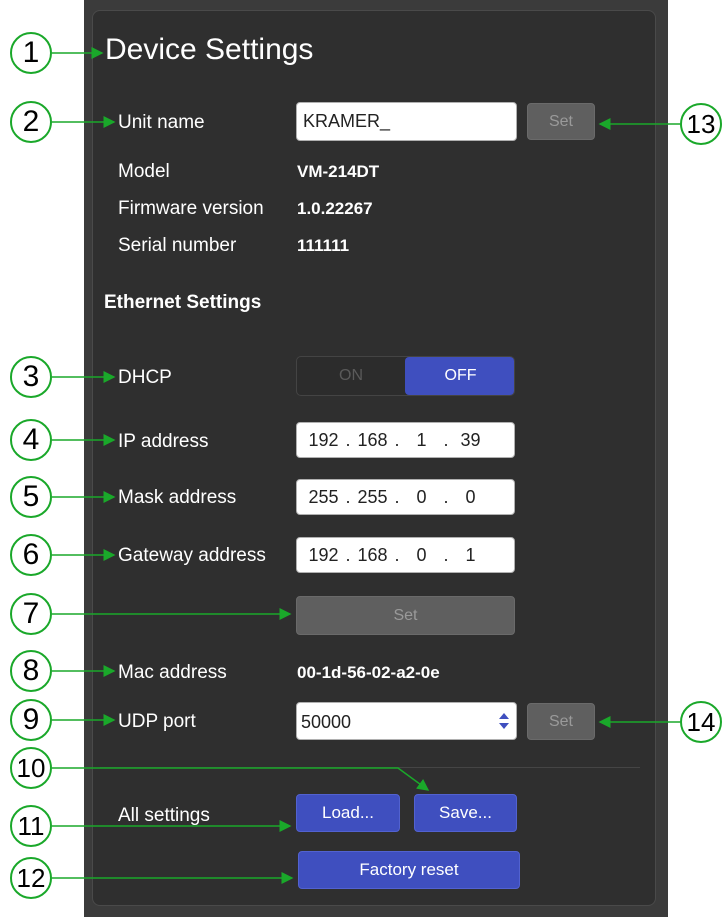 This screenshot has height=917, width=726. Describe the element at coordinates (31, 614) in the screenshot. I see `callout-7: 7` at that location.